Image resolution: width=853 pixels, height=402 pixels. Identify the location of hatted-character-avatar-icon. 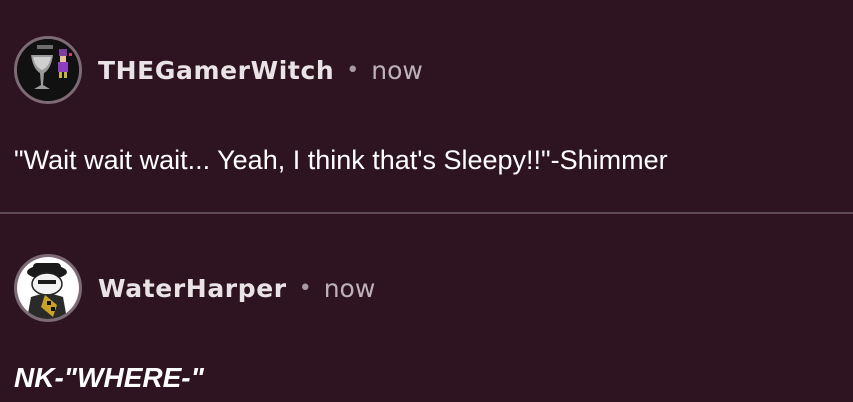
(48, 288).